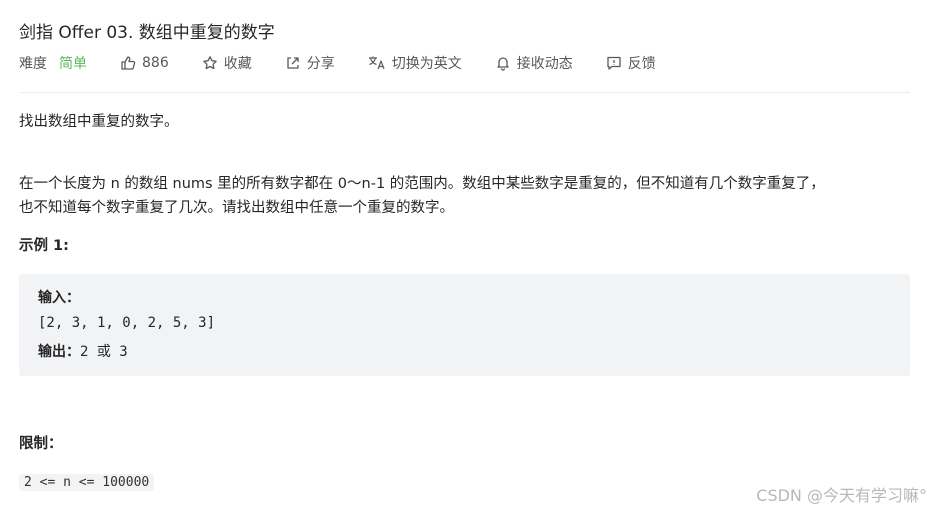 This screenshot has width=941, height=511. What do you see at coordinates (209, 63) in the screenshot?
I see `star-icon` at bounding box center [209, 63].